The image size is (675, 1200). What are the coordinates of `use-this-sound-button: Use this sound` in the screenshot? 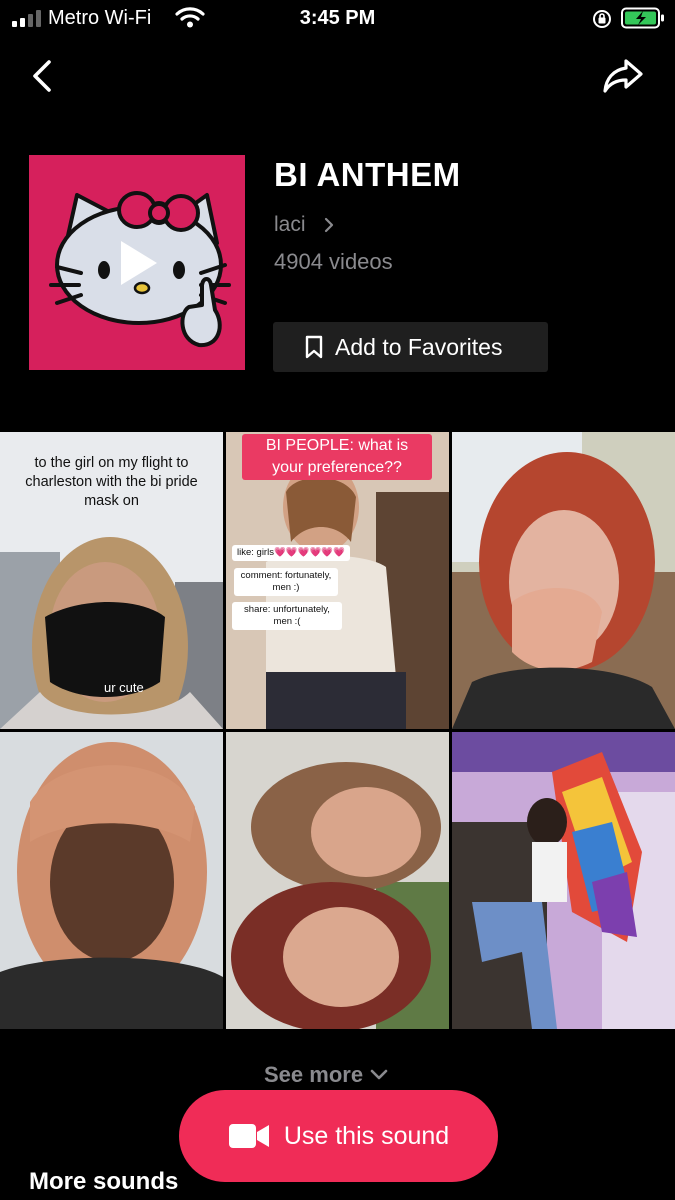 It's located at (338, 1136).